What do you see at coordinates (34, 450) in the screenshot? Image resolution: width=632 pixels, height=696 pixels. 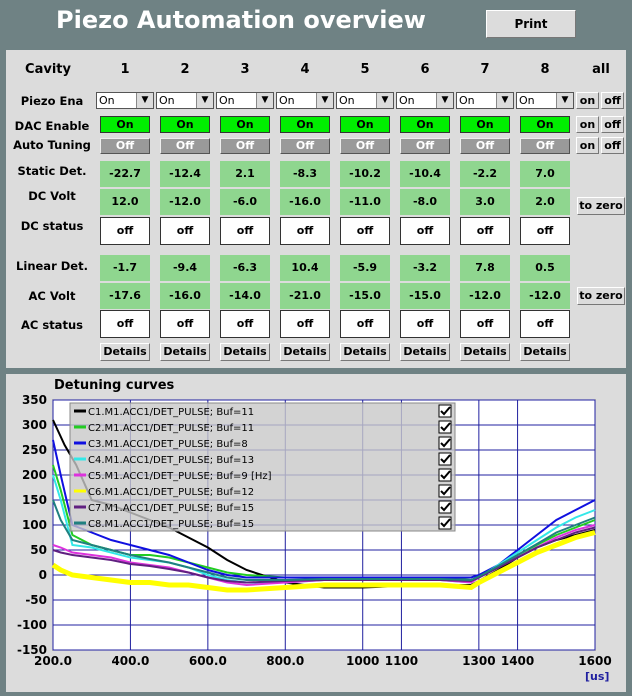 I see `y-tick-label: 250` at bounding box center [34, 450].